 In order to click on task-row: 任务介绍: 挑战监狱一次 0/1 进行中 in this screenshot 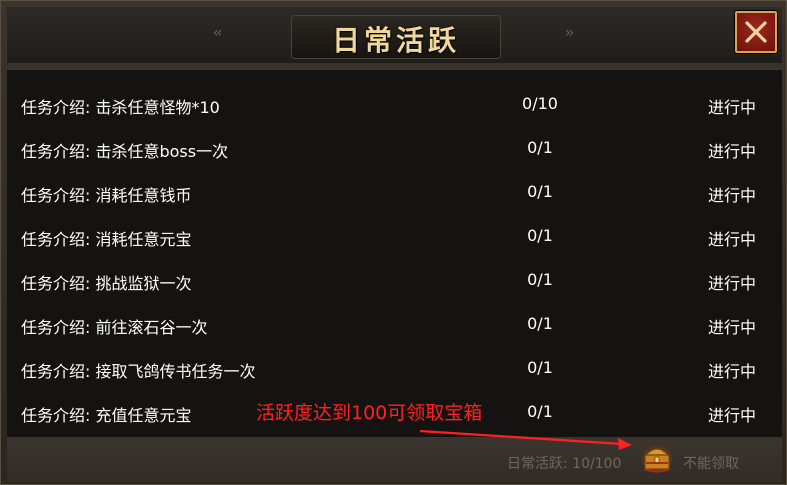, I will do `click(394, 274)`.